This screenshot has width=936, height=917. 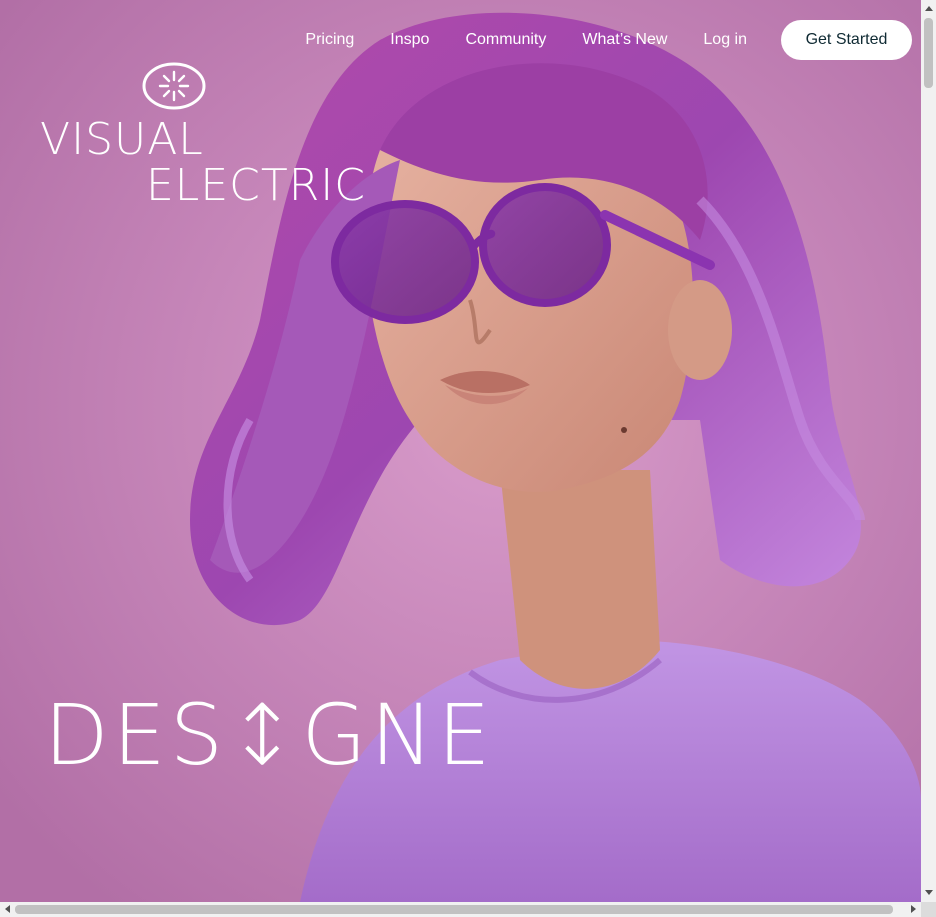 I want to click on nav-link-community: Community, so click(x=505, y=40).